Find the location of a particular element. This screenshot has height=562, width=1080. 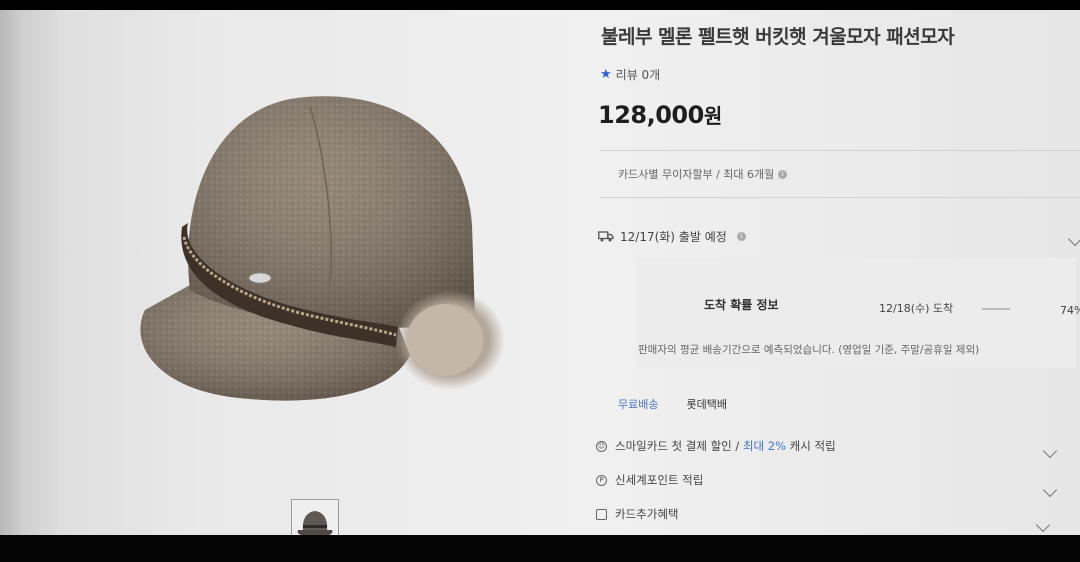

product-price: 128,000원 is located at coordinates (660, 114).